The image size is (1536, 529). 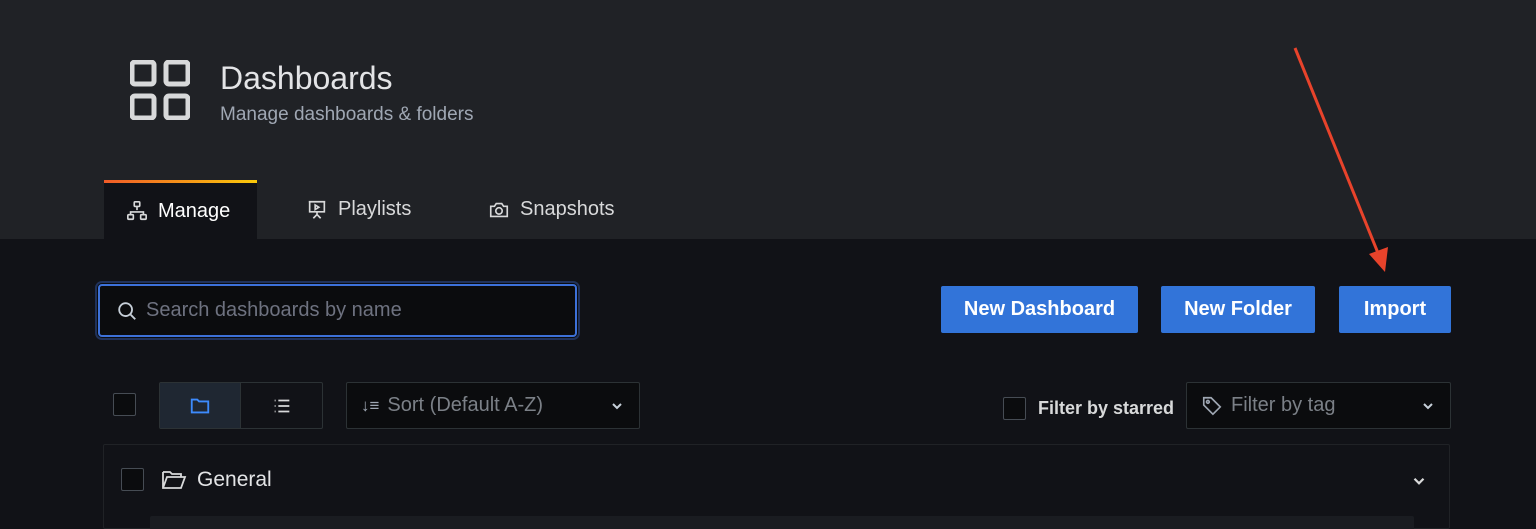 I want to click on tab-manage: Manage, so click(x=180, y=209).